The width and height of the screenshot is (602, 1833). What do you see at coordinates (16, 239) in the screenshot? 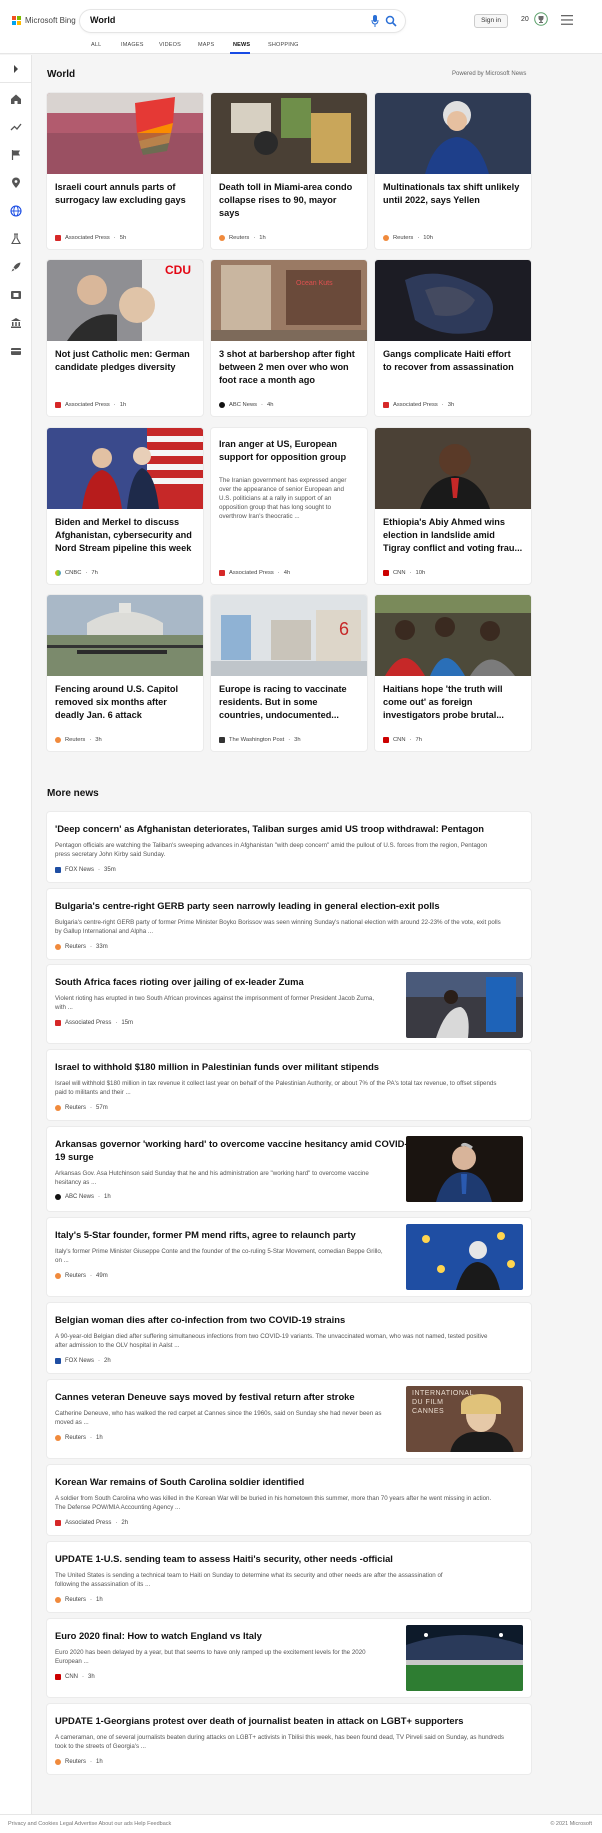
I see `science-icon` at bounding box center [16, 239].